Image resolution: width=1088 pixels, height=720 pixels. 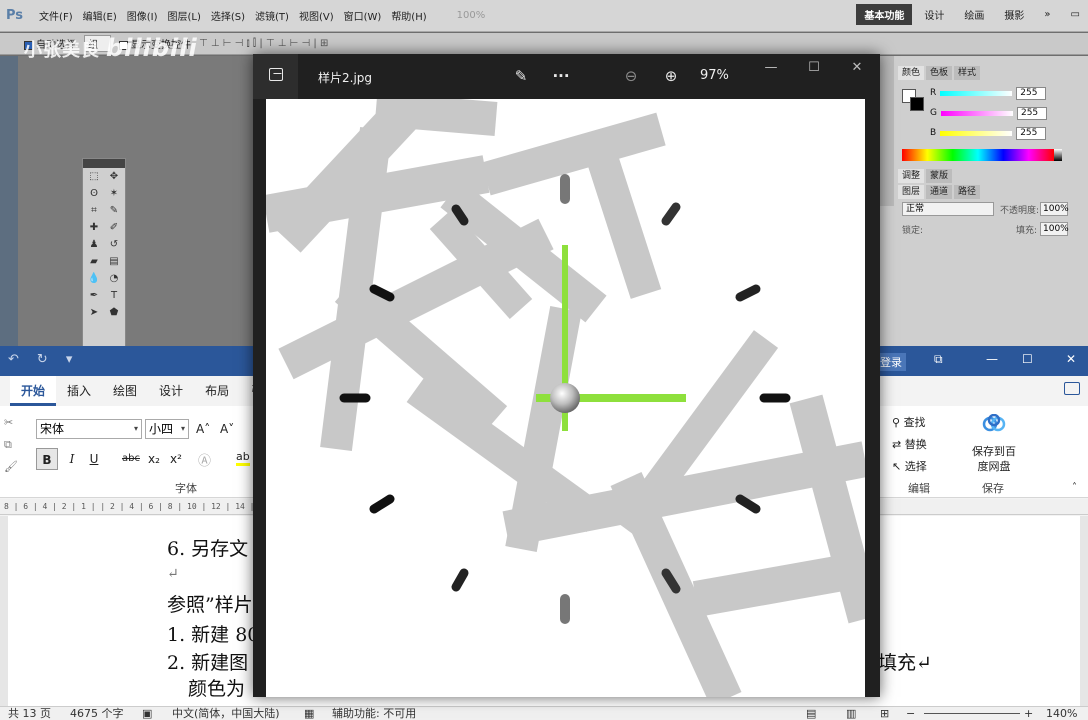 What do you see at coordinates (934, 14) in the screenshot?
I see `ws-design-button: 设计` at bounding box center [934, 14].